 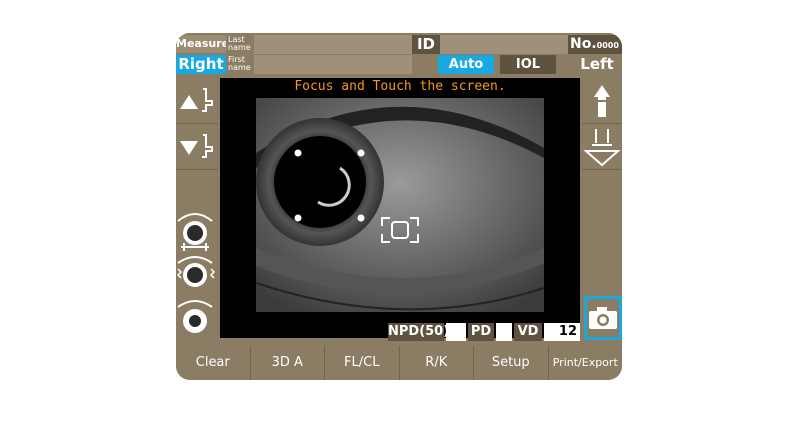 I want to click on chinrest-up-button, so click(x=197, y=101).